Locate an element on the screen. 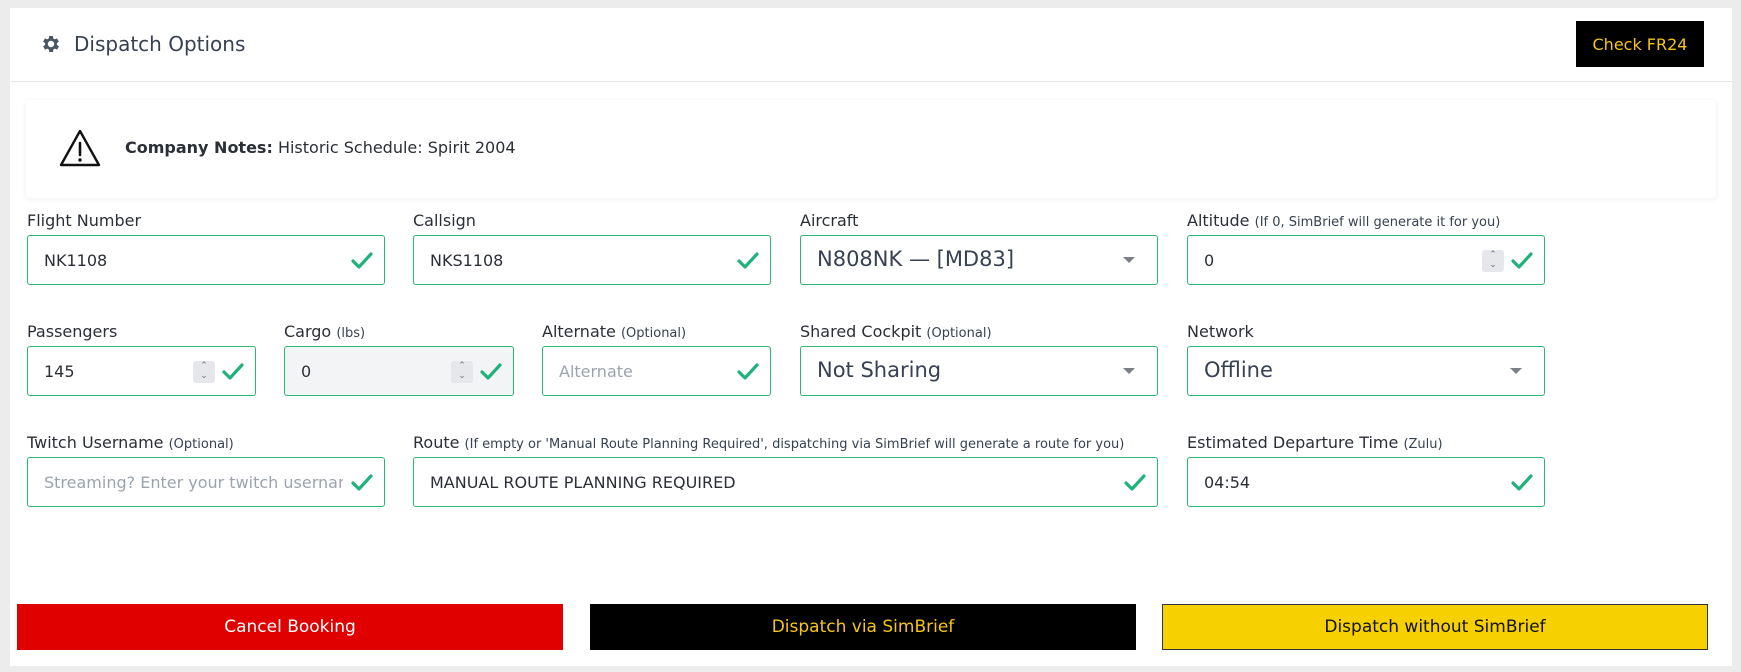 The image size is (1741, 672). twitch-label-row: Twitch Username (Optional) is located at coordinates (206, 442).